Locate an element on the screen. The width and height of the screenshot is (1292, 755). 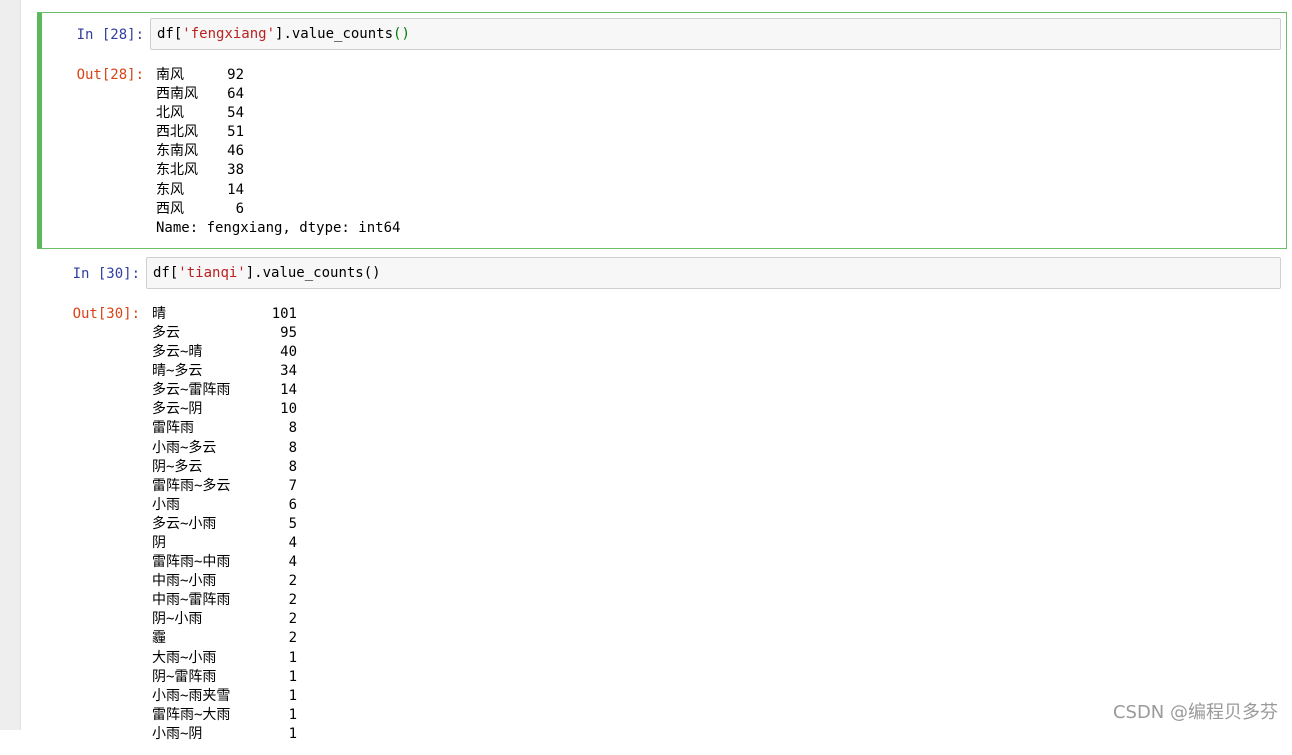
output-key: 雷阵雨~多云 is located at coordinates (196, 486).